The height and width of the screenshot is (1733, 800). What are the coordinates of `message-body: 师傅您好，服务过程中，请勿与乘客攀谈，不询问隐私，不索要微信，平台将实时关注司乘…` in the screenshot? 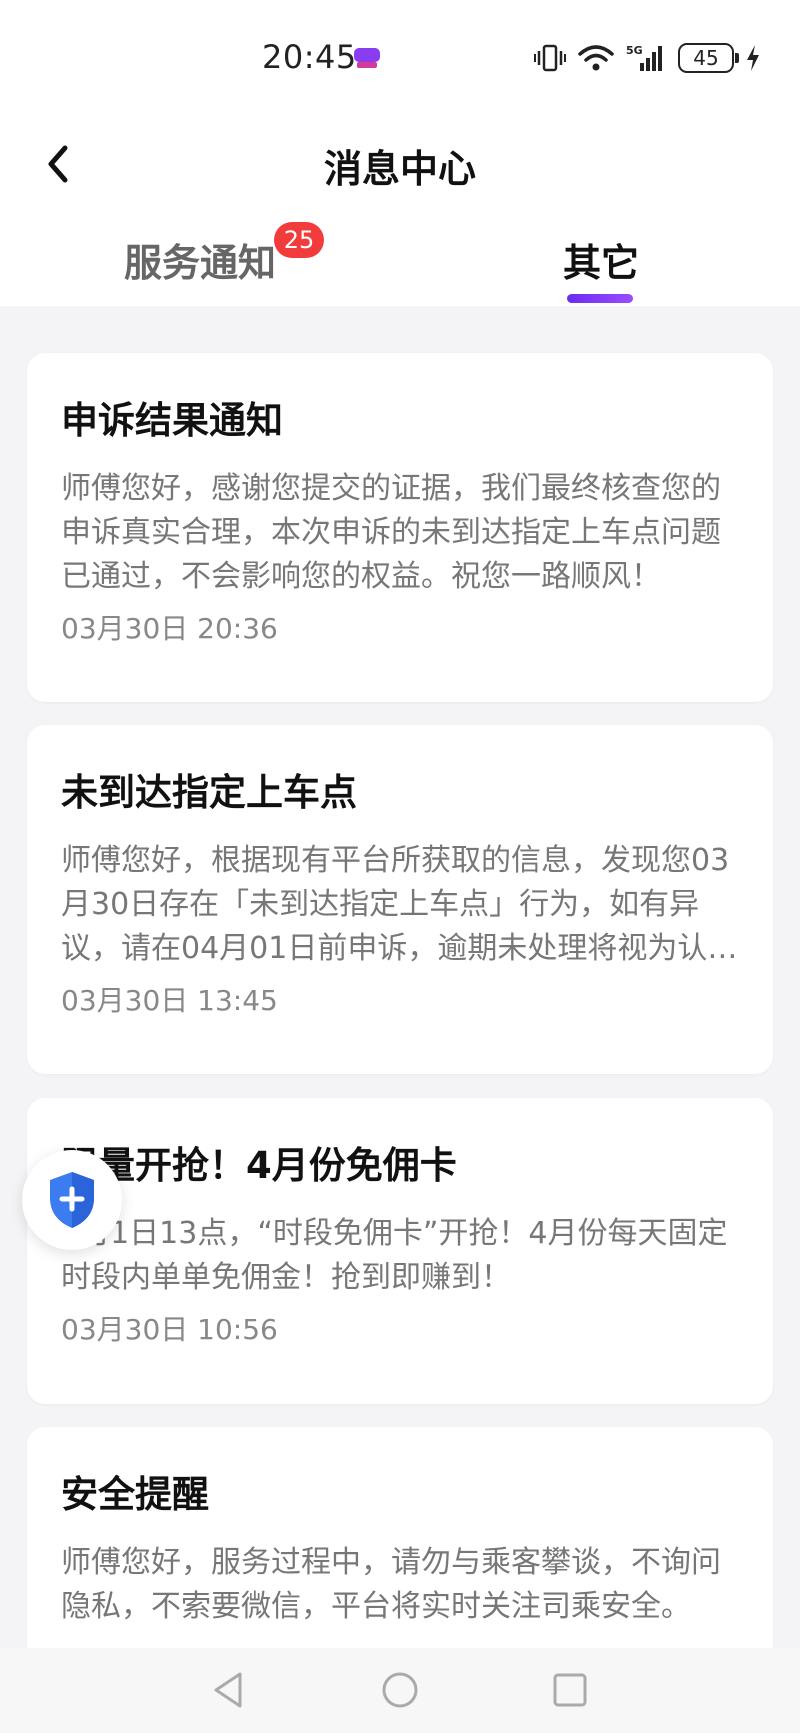 It's located at (391, 1584).